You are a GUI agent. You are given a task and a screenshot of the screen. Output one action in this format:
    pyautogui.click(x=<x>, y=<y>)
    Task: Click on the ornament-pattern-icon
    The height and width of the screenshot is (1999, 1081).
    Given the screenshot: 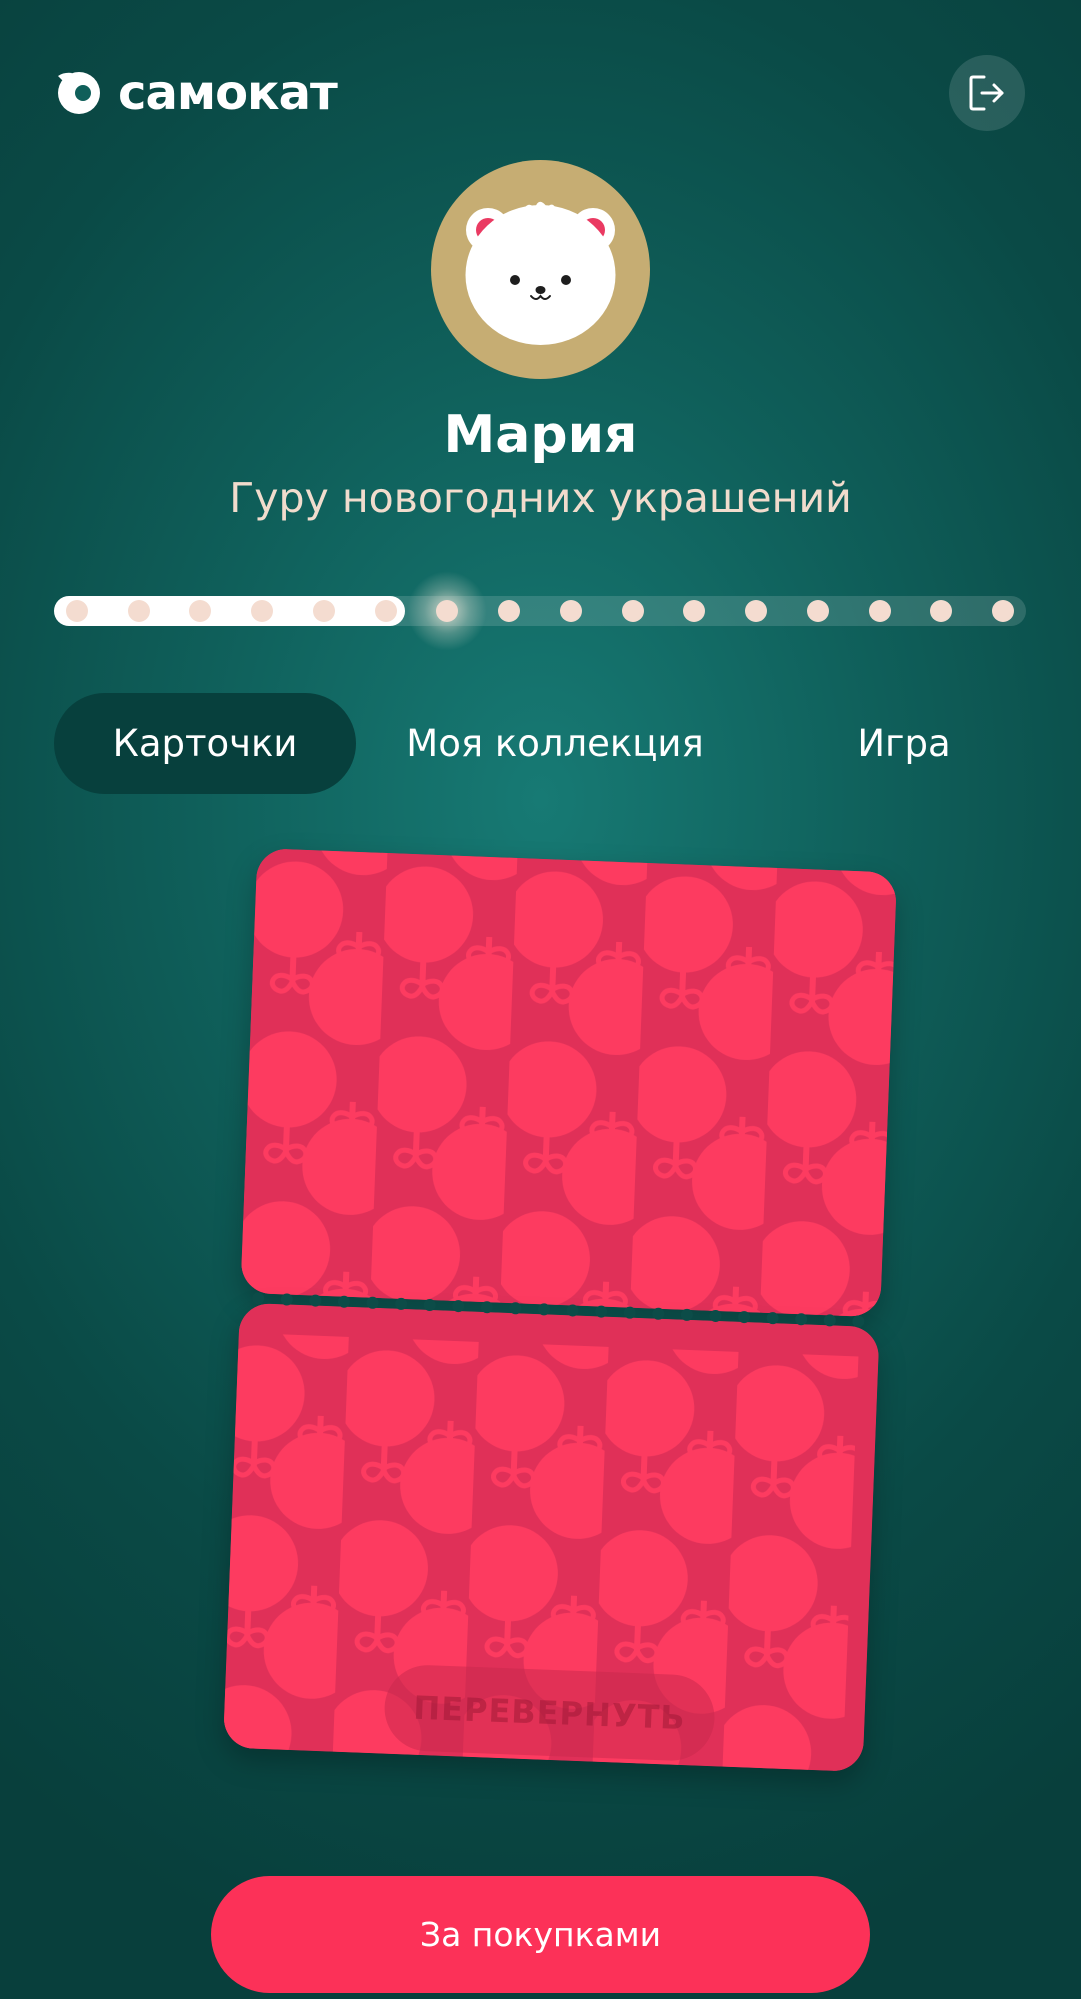 What is the action you would take?
    pyautogui.click(x=569, y=1083)
    